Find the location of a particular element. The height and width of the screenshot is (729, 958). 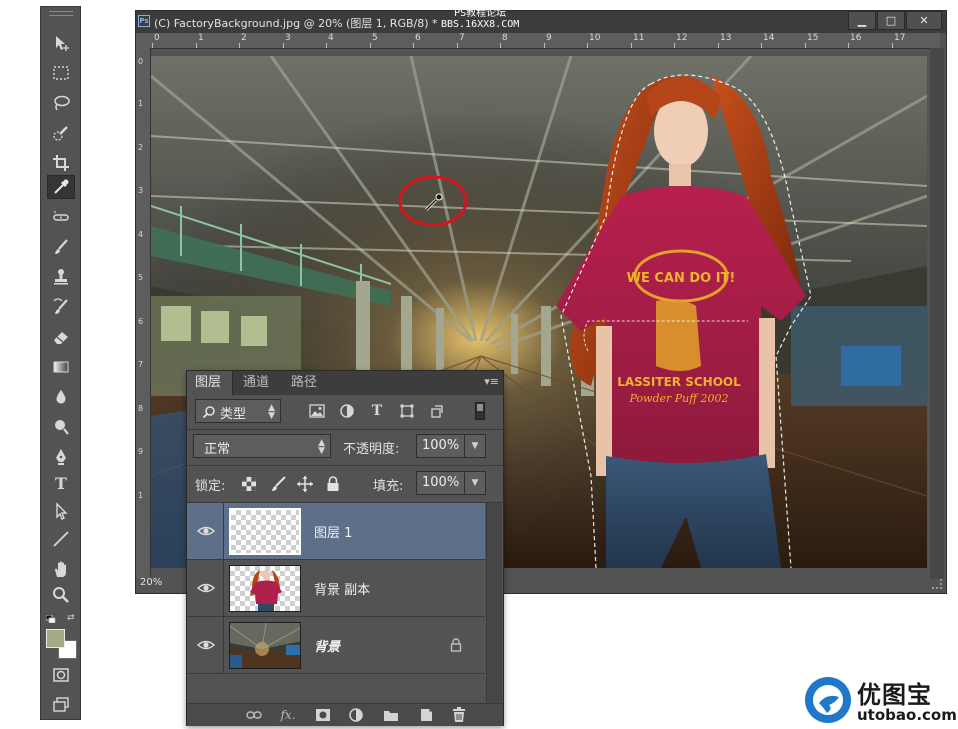

lock-all-icon is located at coordinates (333, 484).